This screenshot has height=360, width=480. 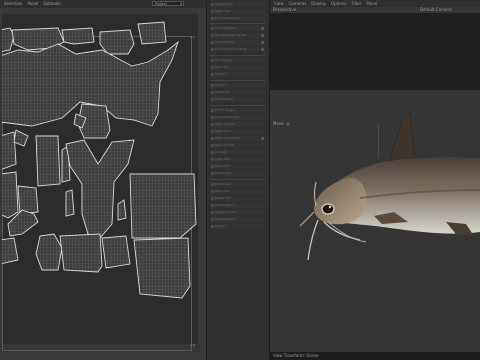 What do you see at coordinates (222, 92) in the screenshot?
I see `tool-label: Rotate 90` at bounding box center [222, 92].